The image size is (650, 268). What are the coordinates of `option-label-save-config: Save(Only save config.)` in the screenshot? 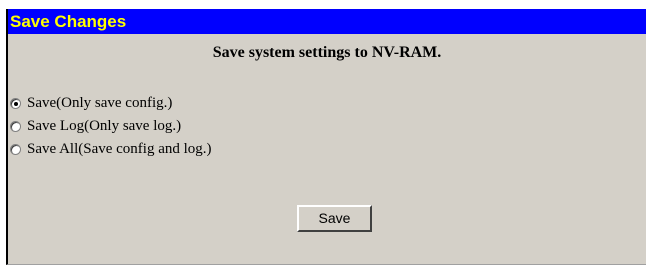 It's located at (100, 102).